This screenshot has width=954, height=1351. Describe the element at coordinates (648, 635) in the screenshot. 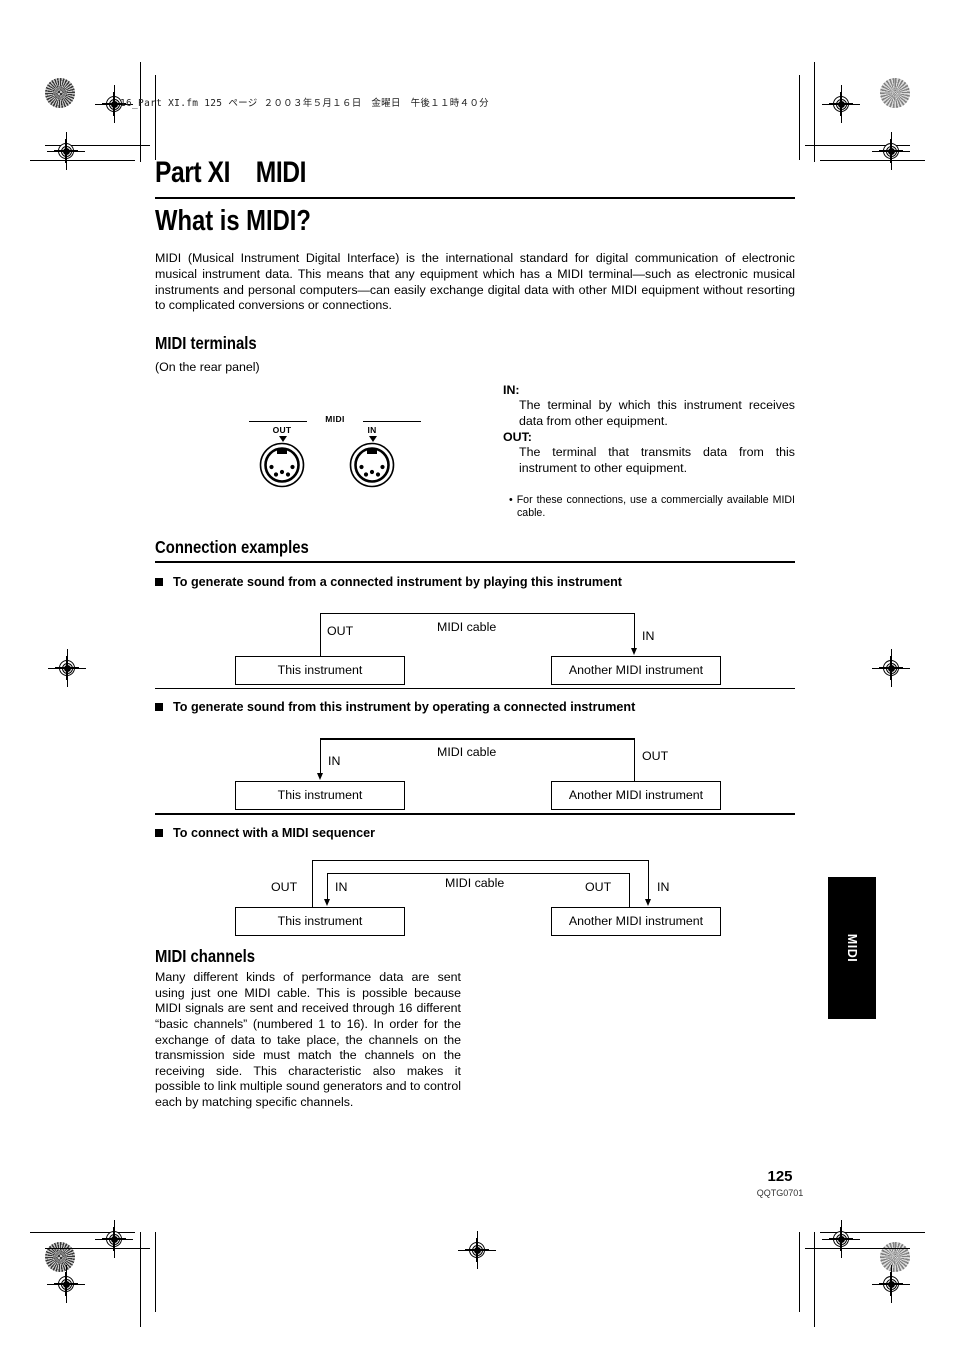

I see `example-1-right-port: IN` at that location.